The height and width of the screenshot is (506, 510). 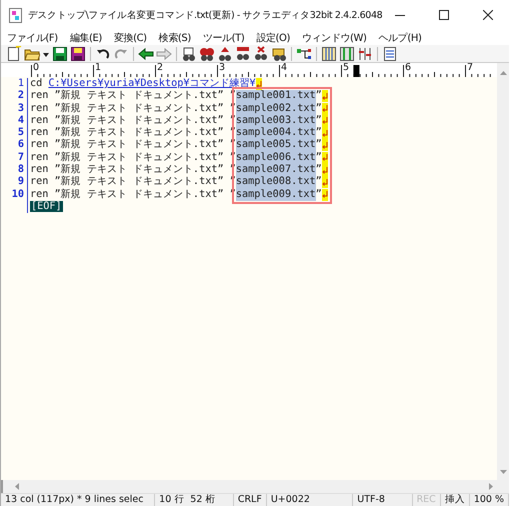 I want to click on selected-text: sample001.txt, so click(x=276, y=96).